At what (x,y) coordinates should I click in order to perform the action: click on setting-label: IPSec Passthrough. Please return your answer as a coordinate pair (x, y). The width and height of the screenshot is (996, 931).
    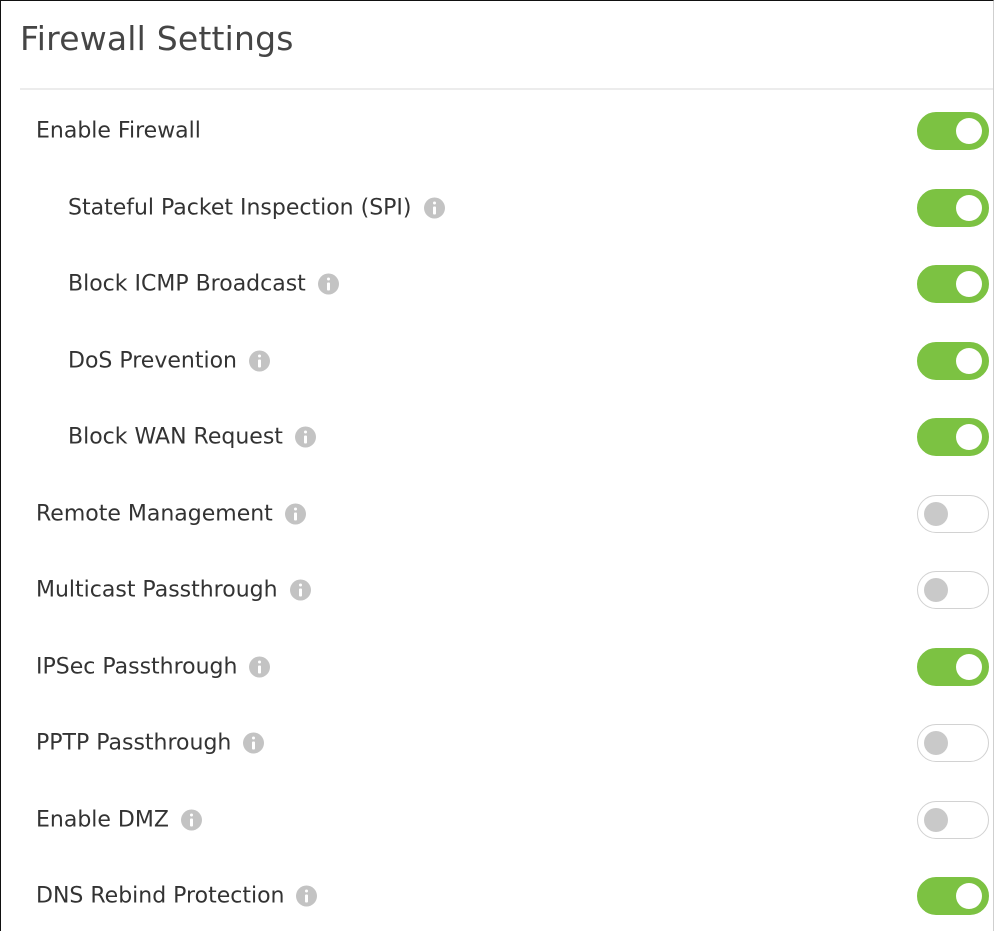
    Looking at the image, I should click on (137, 666).